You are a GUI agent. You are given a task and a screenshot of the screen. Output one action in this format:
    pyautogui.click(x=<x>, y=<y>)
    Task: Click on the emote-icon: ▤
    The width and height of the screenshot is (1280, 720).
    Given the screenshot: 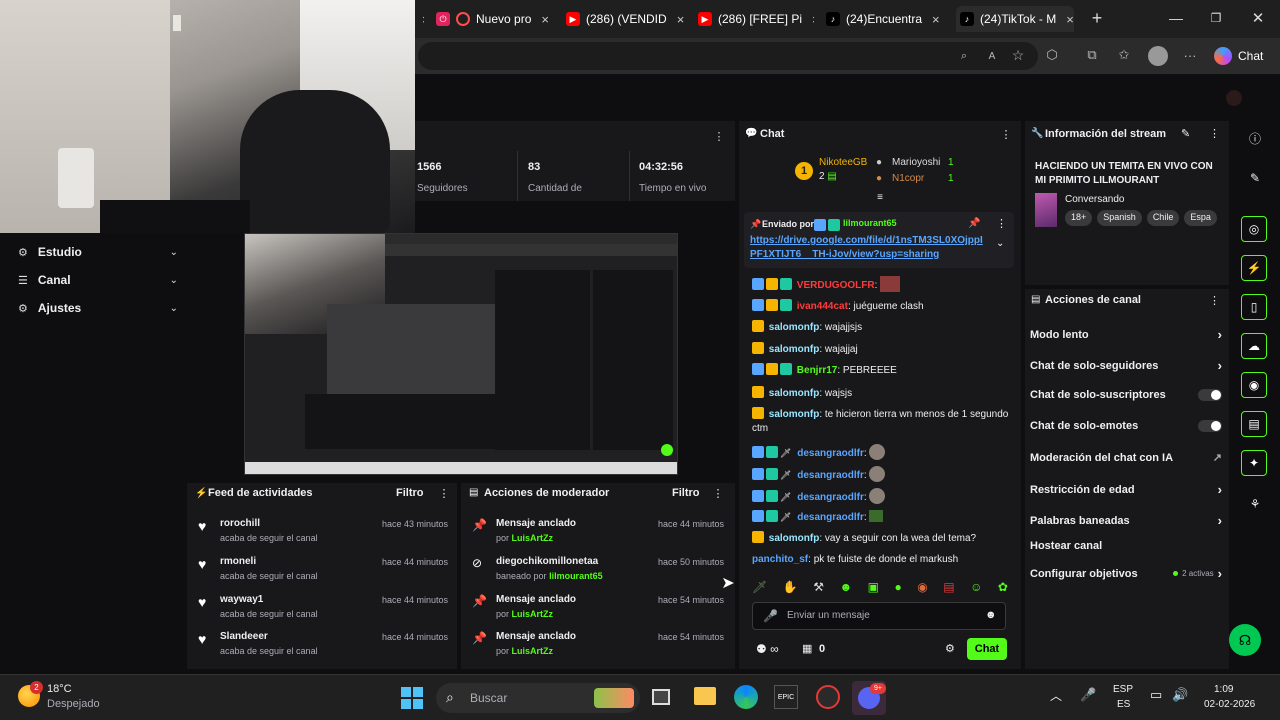 What is the action you would take?
    pyautogui.click(x=948, y=587)
    